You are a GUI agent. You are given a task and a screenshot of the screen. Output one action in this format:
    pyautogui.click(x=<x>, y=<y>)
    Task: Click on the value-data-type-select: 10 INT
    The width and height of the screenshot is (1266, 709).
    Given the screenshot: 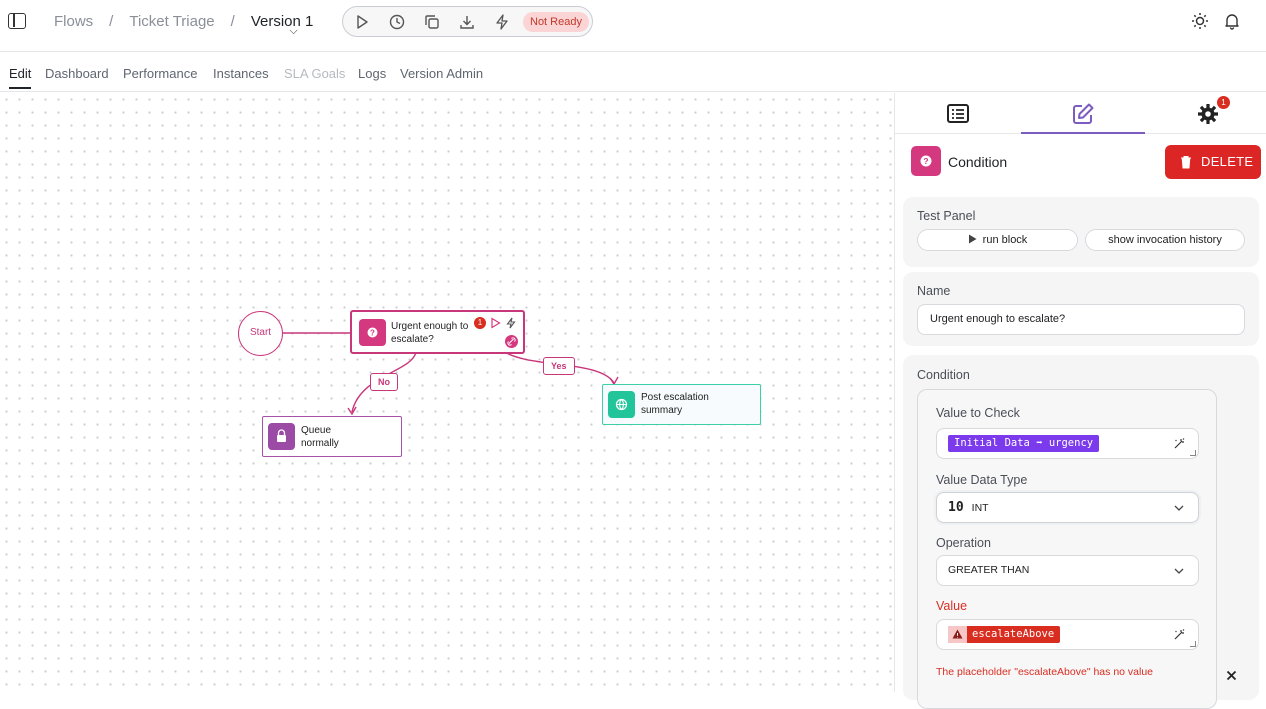 What is the action you would take?
    pyautogui.click(x=1067, y=507)
    